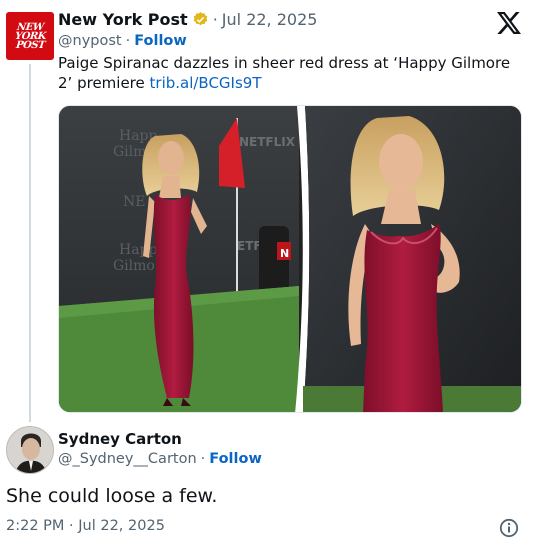 The image size is (548, 548). I want to click on reply-header: Sydney Carton, so click(120, 439).